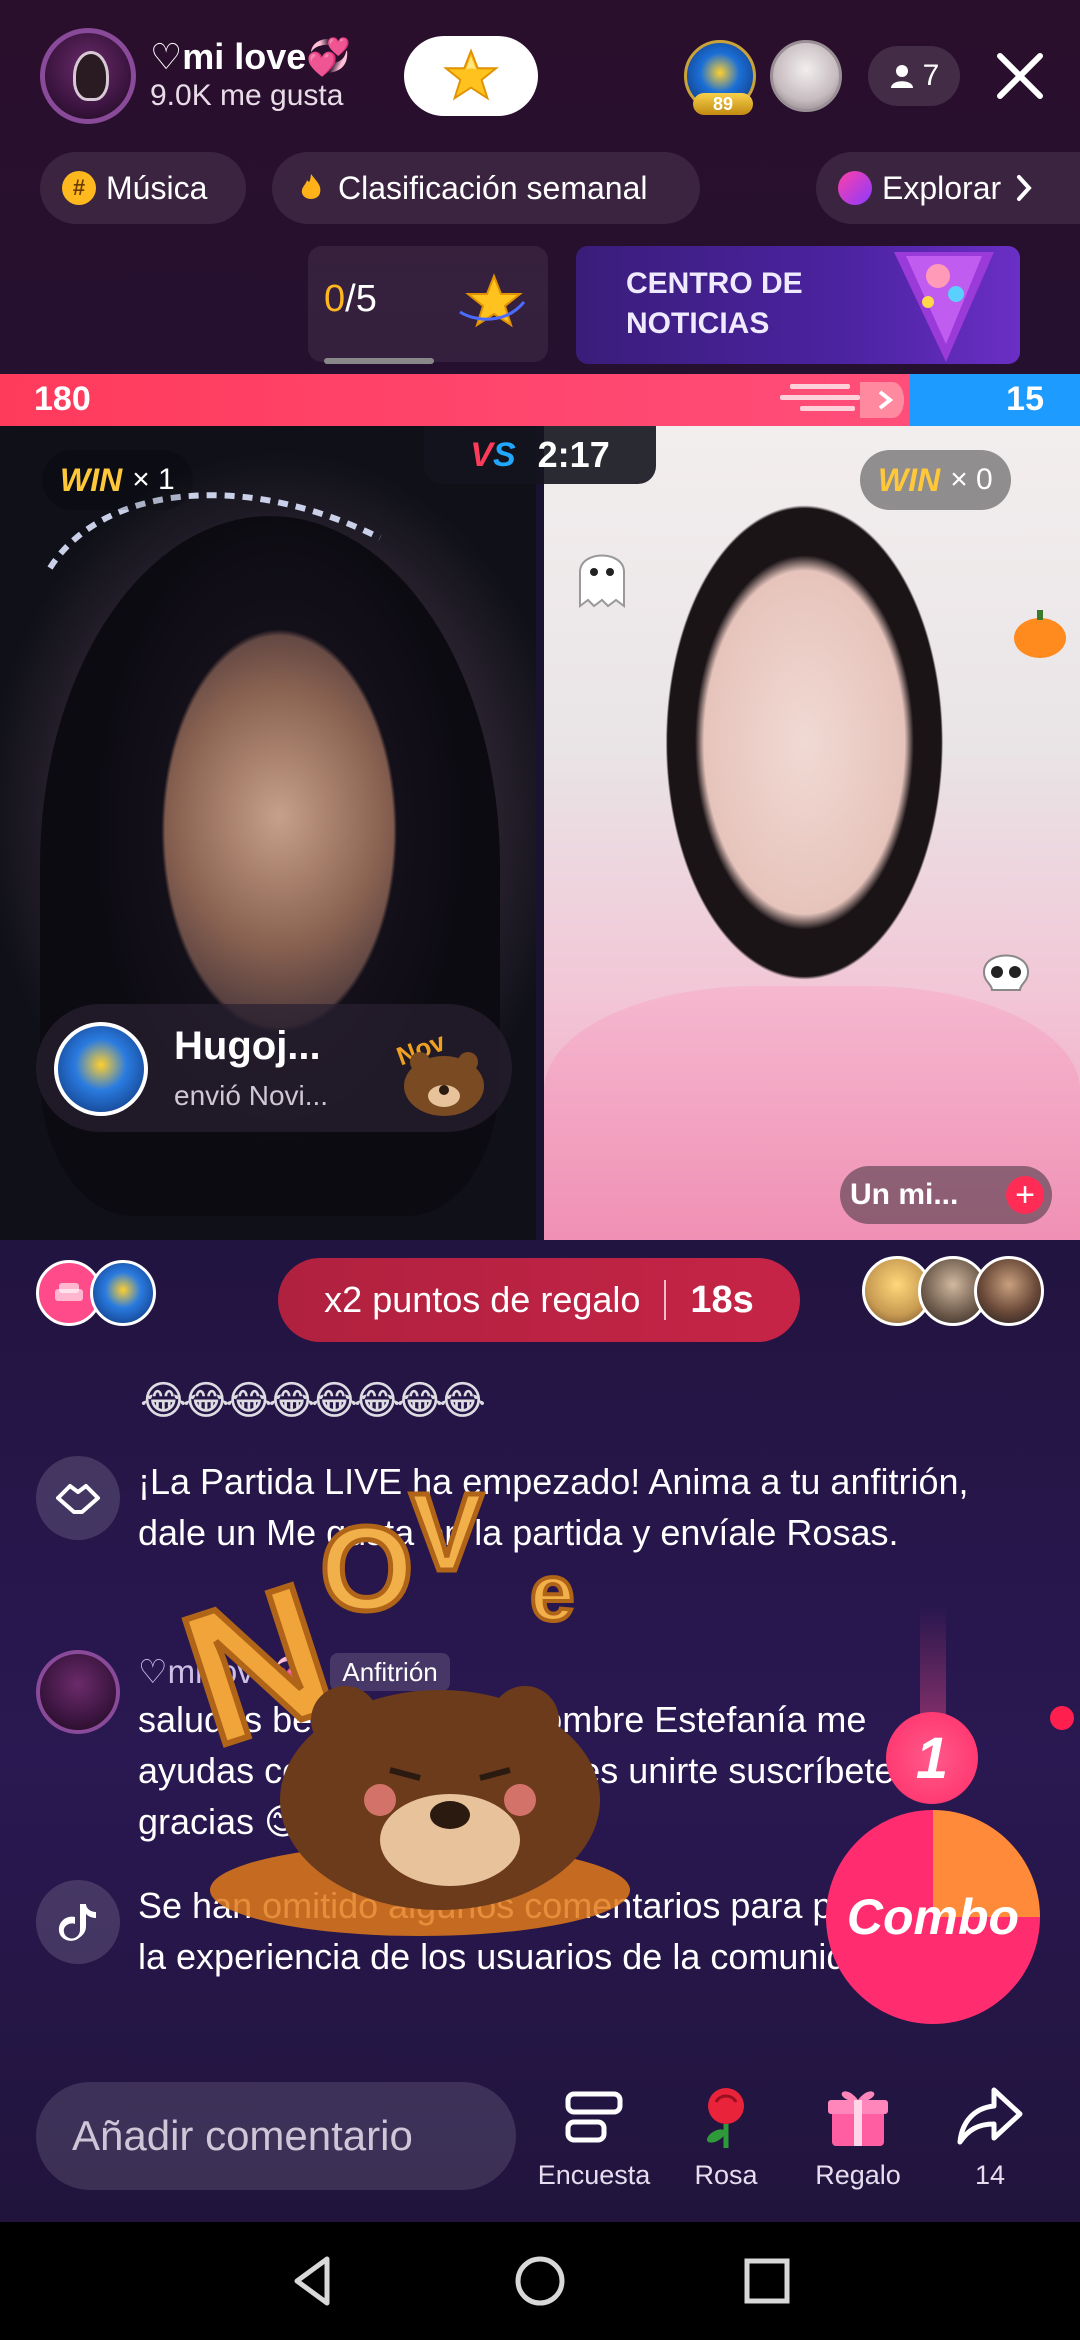 Image resolution: width=1080 pixels, height=2340 pixels. What do you see at coordinates (723, 104) in the screenshot?
I see `level-badge: 89` at bounding box center [723, 104].